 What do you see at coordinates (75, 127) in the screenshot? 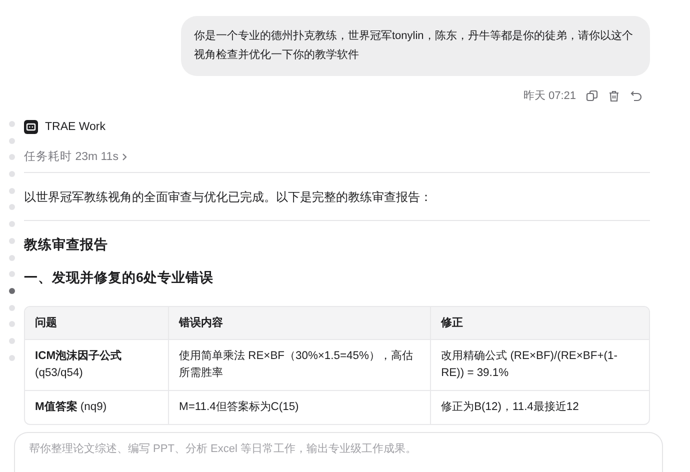
I see `assistant-name: TRAE Work` at bounding box center [75, 127].